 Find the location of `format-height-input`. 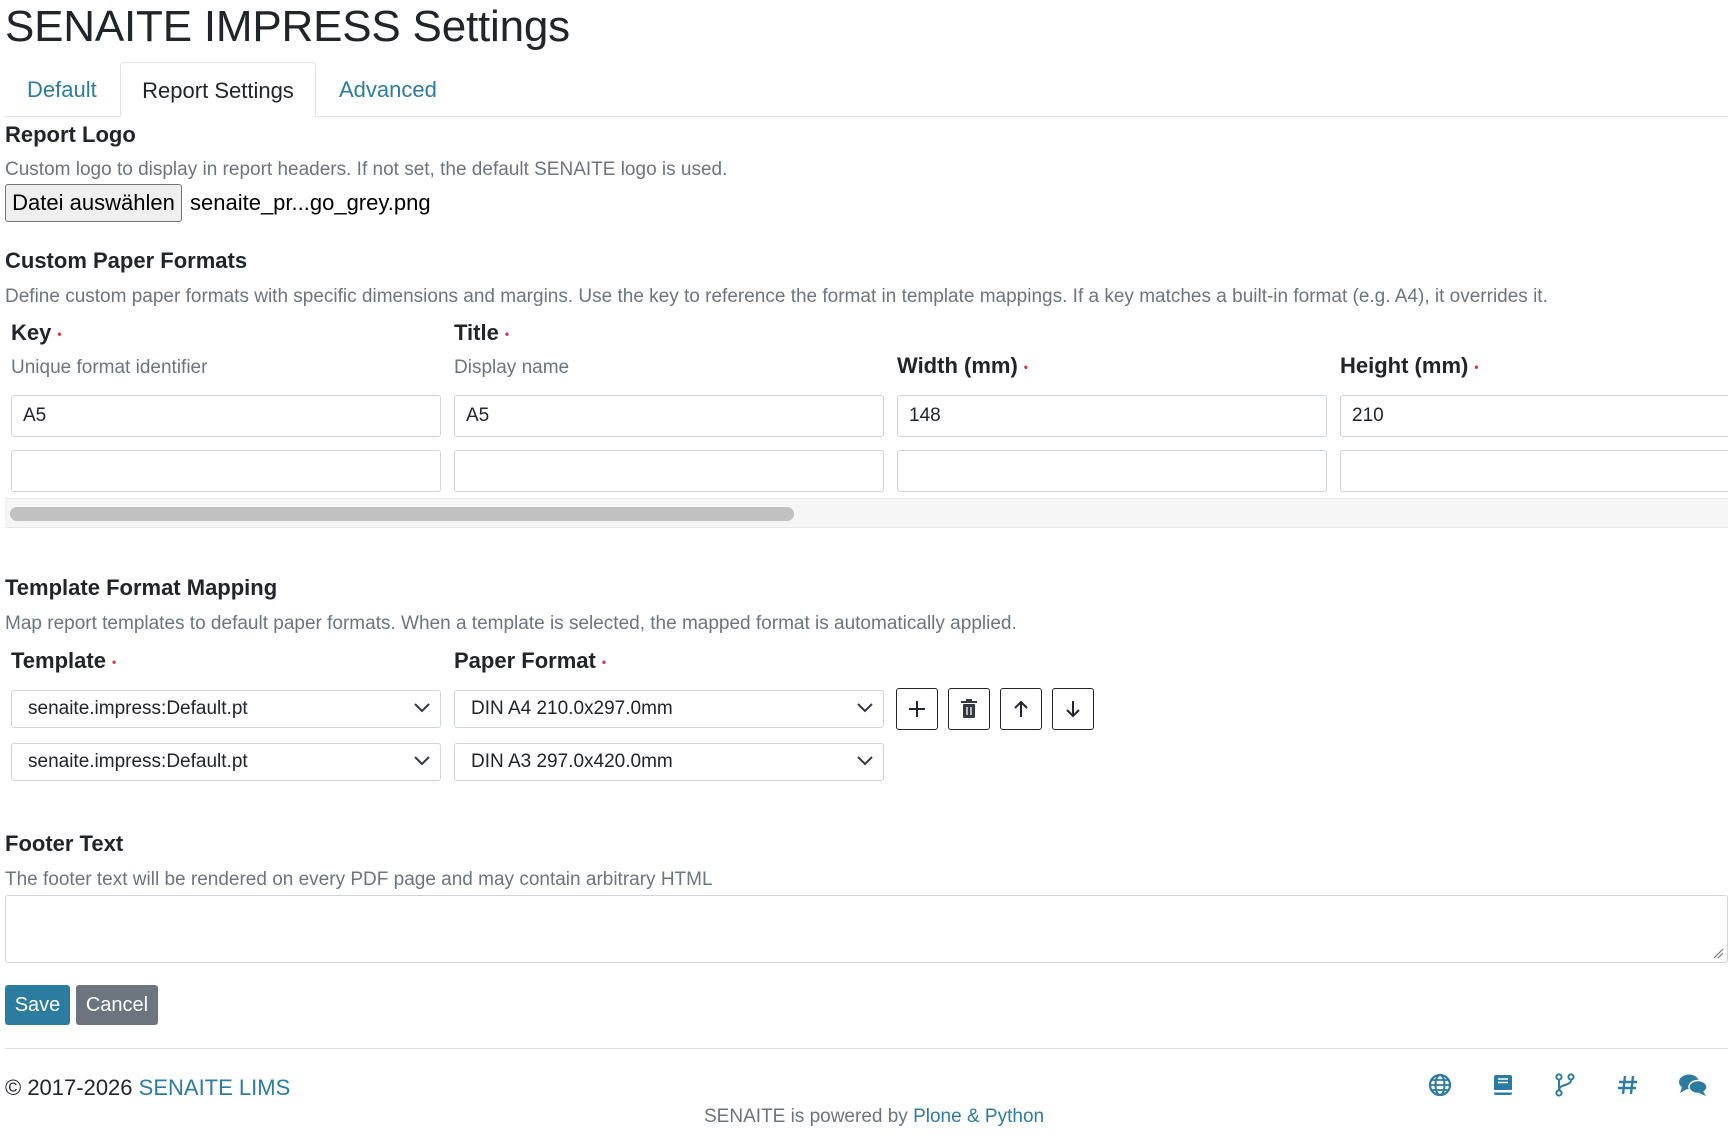

format-height-input is located at coordinates (1534, 471).